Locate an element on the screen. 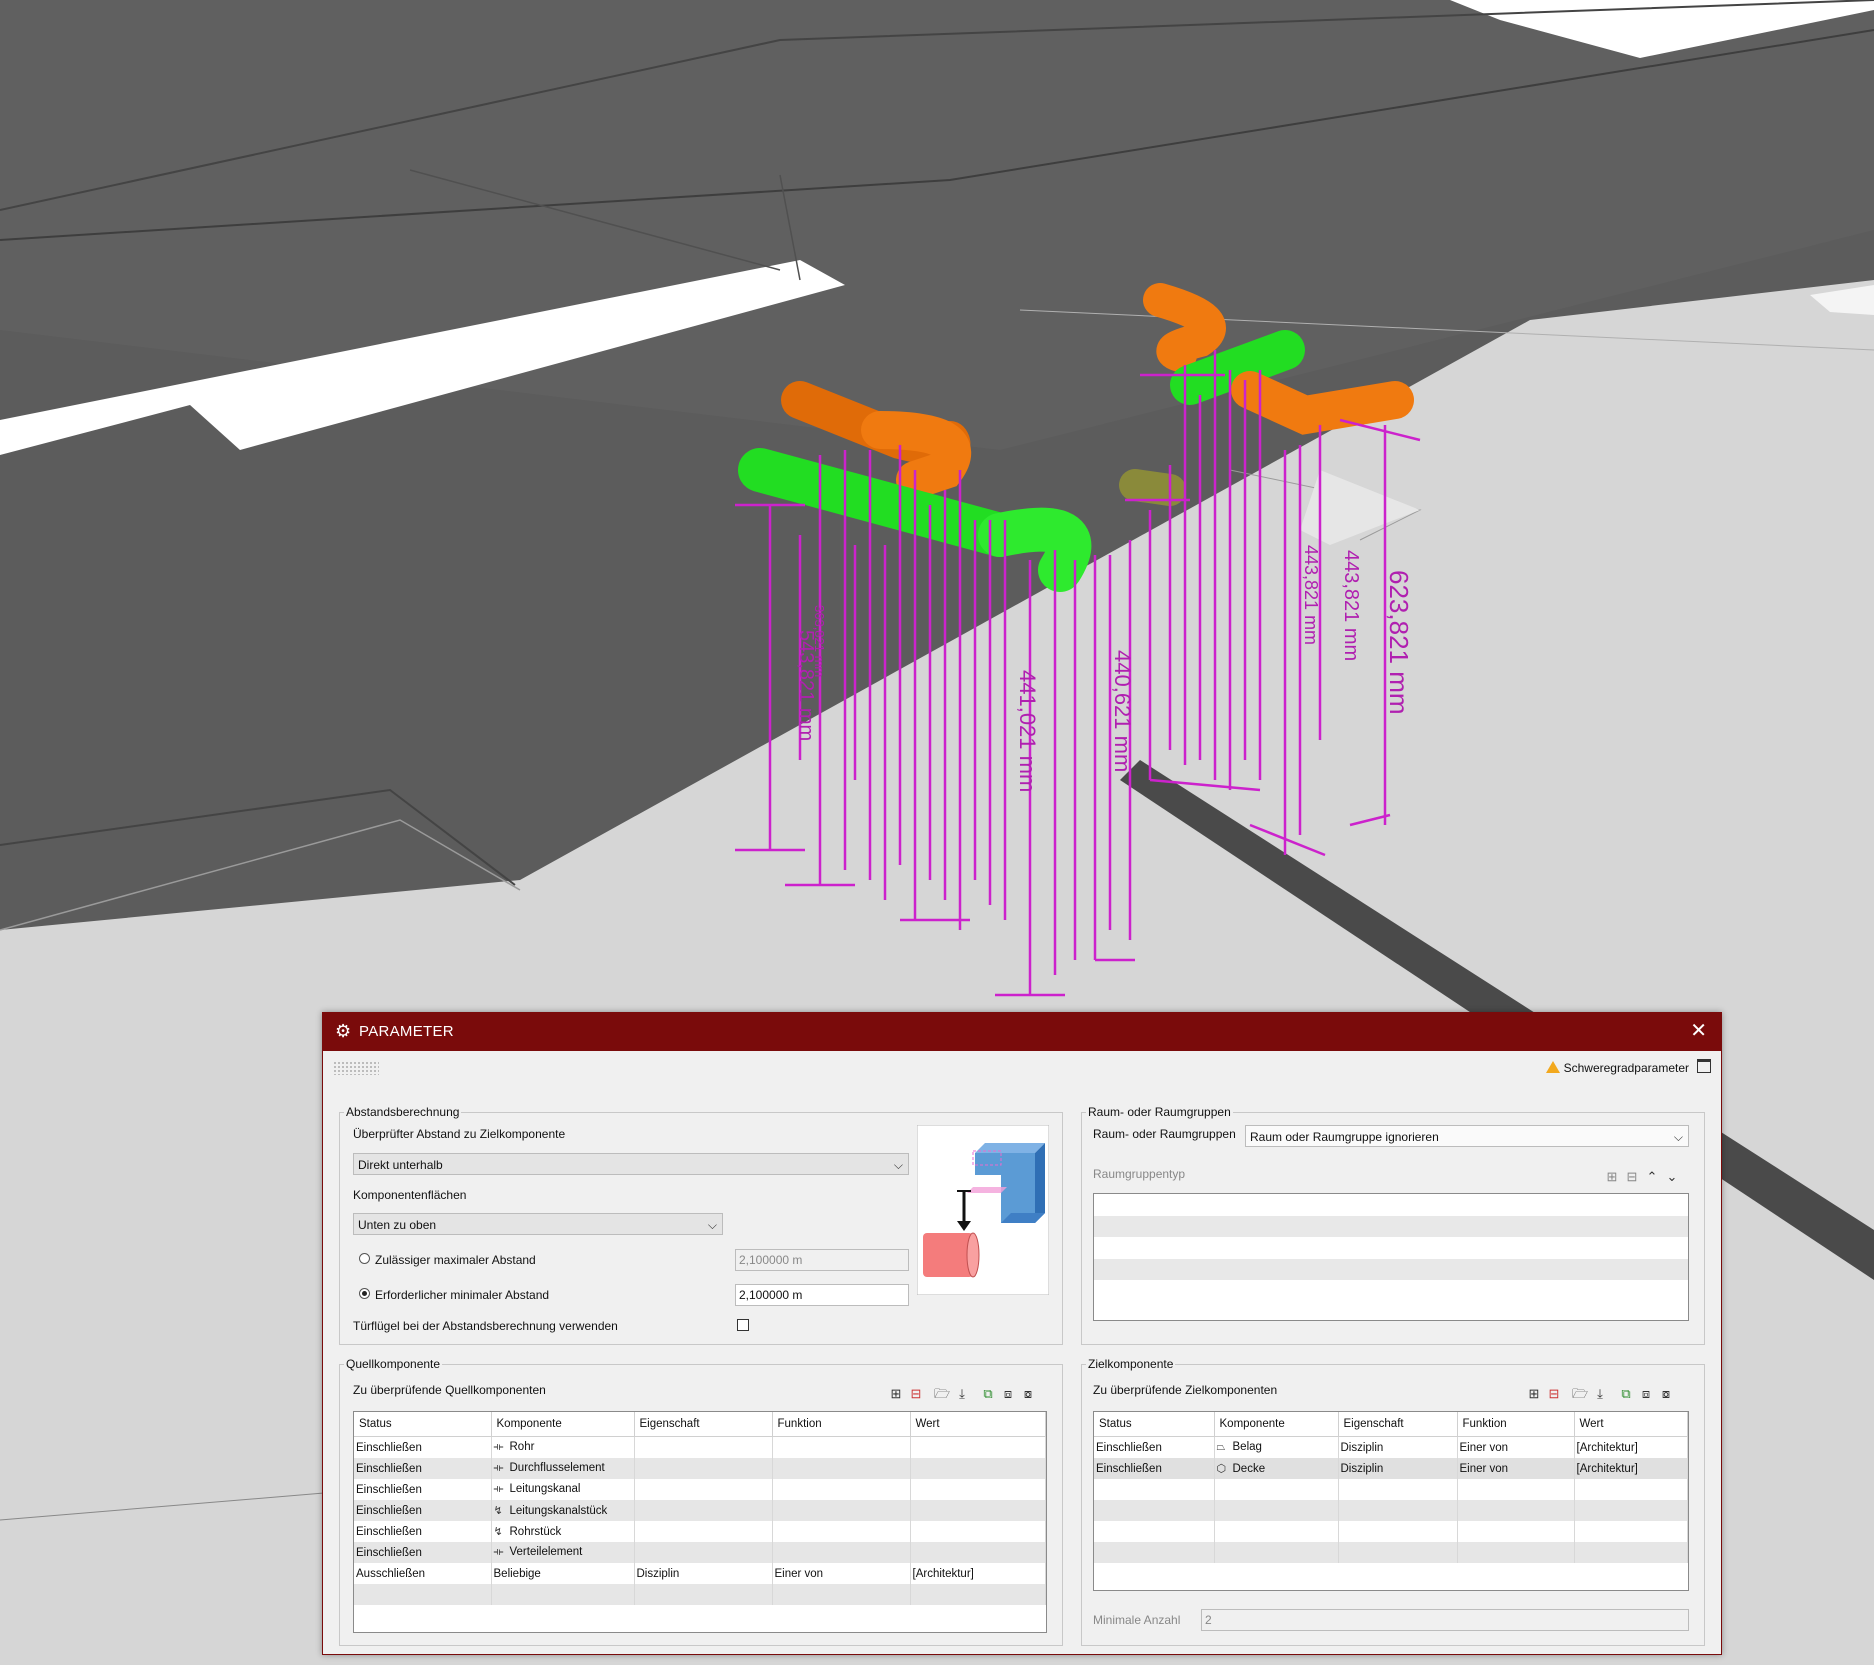  component-faces-dropdown: Unten zu oben ⌵ is located at coordinates (538, 1224).